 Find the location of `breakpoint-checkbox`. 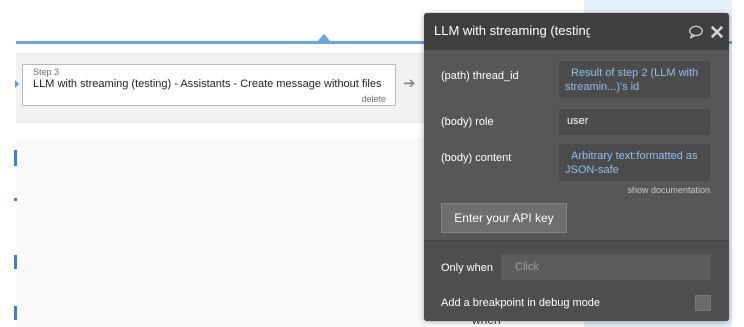

breakpoint-checkbox is located at coordinates (703, 303).